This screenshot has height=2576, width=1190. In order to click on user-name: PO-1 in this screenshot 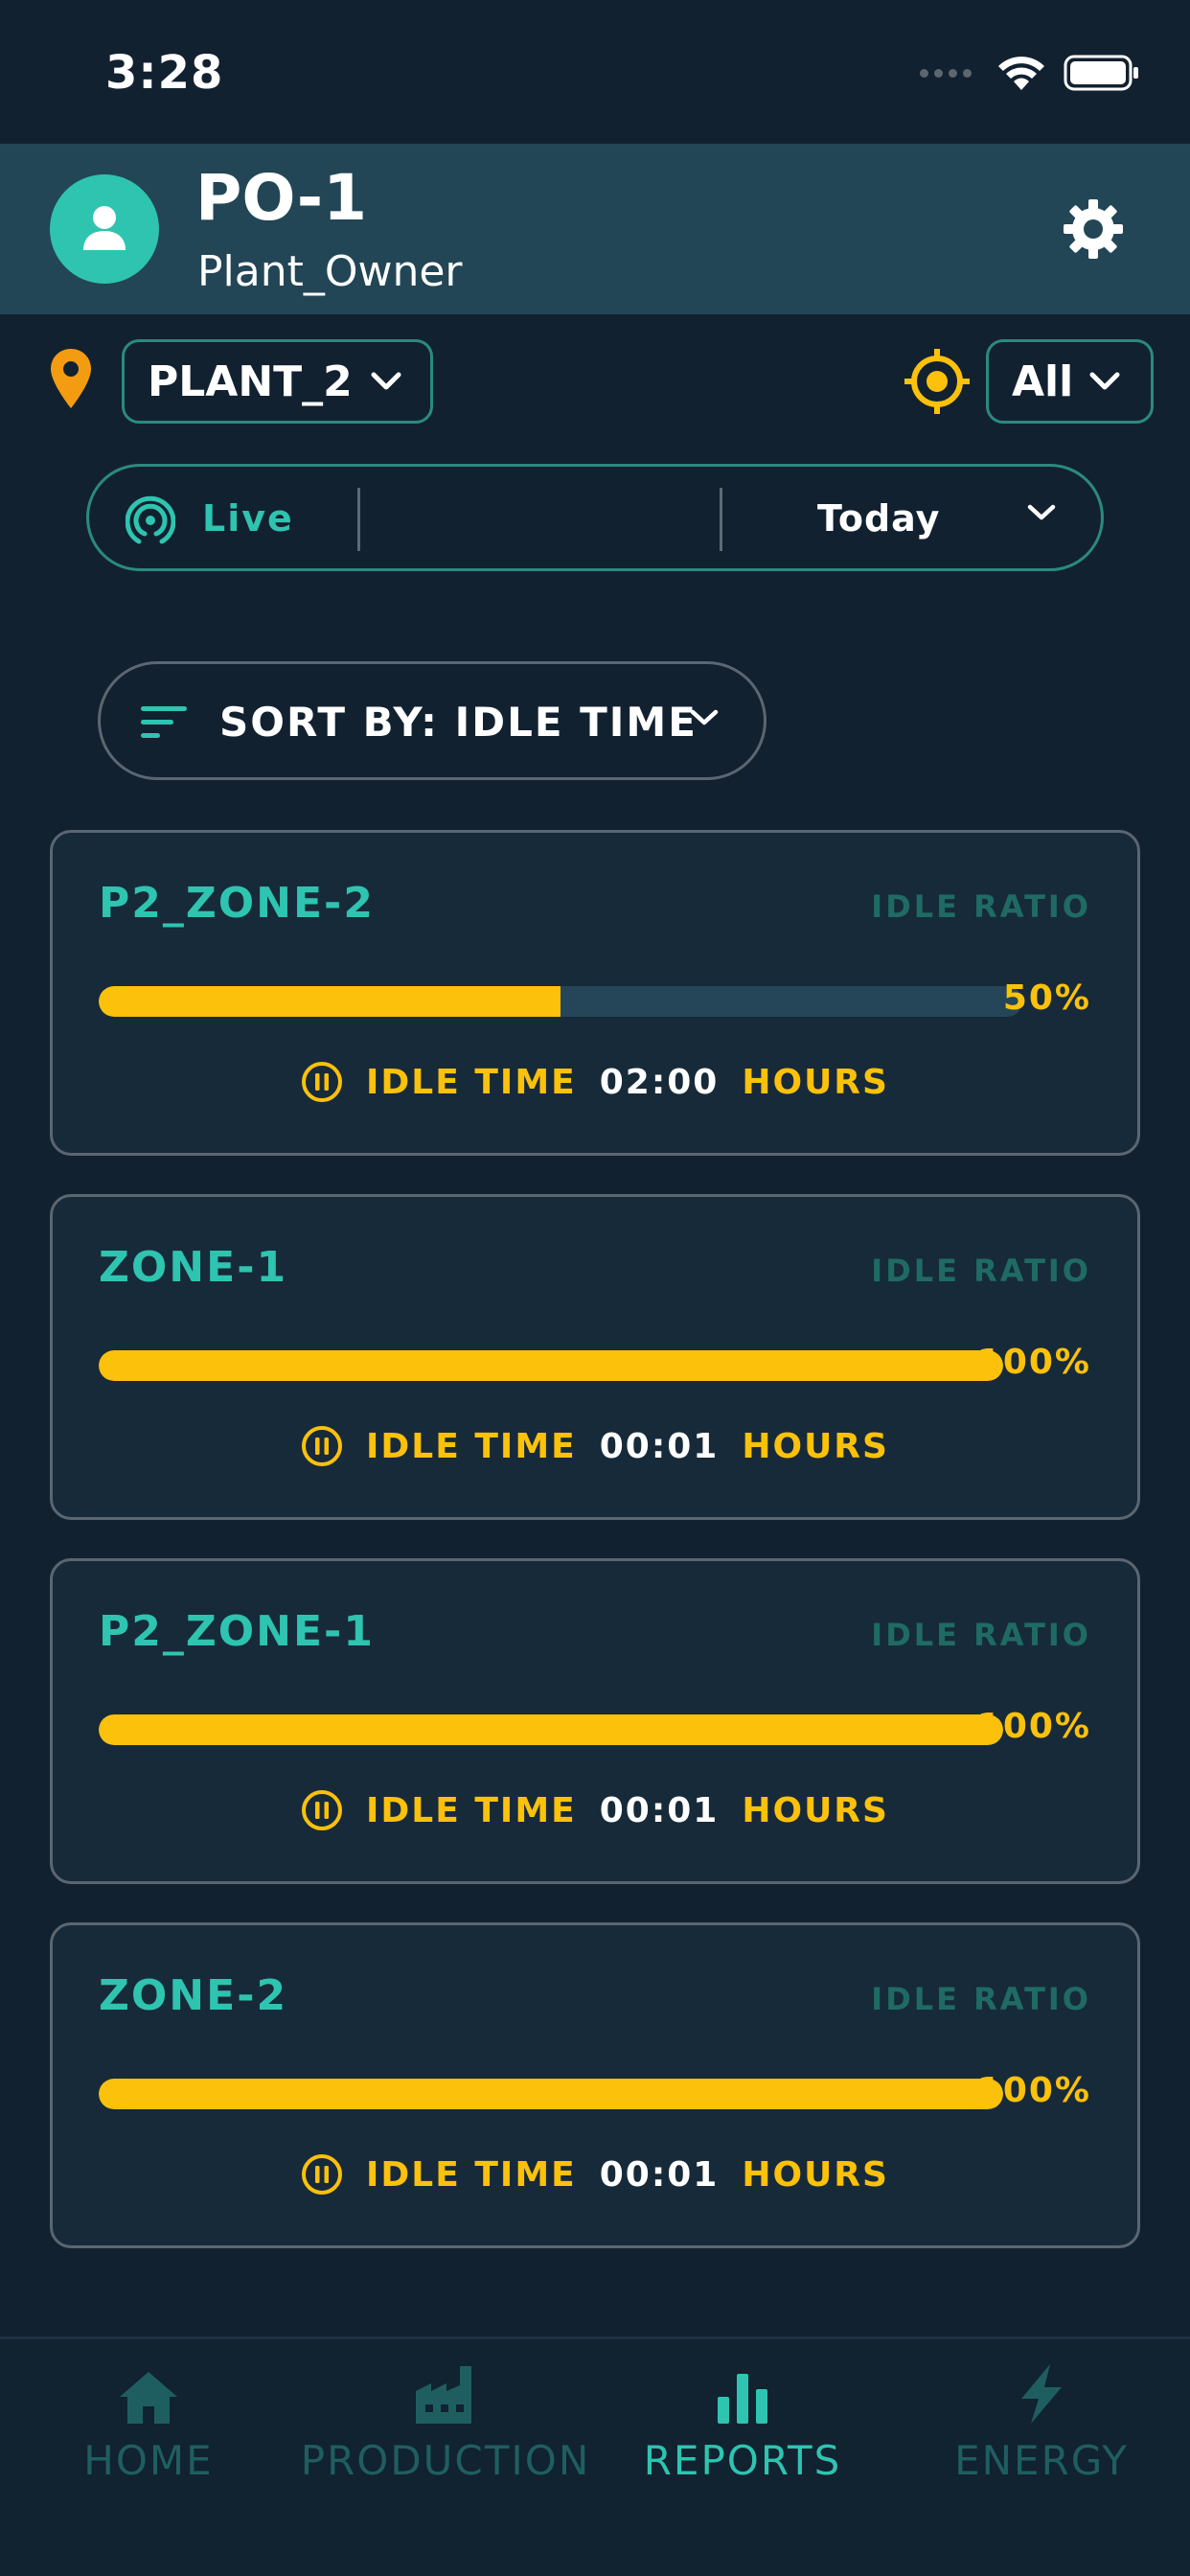, I will do `click(281, 198)`.